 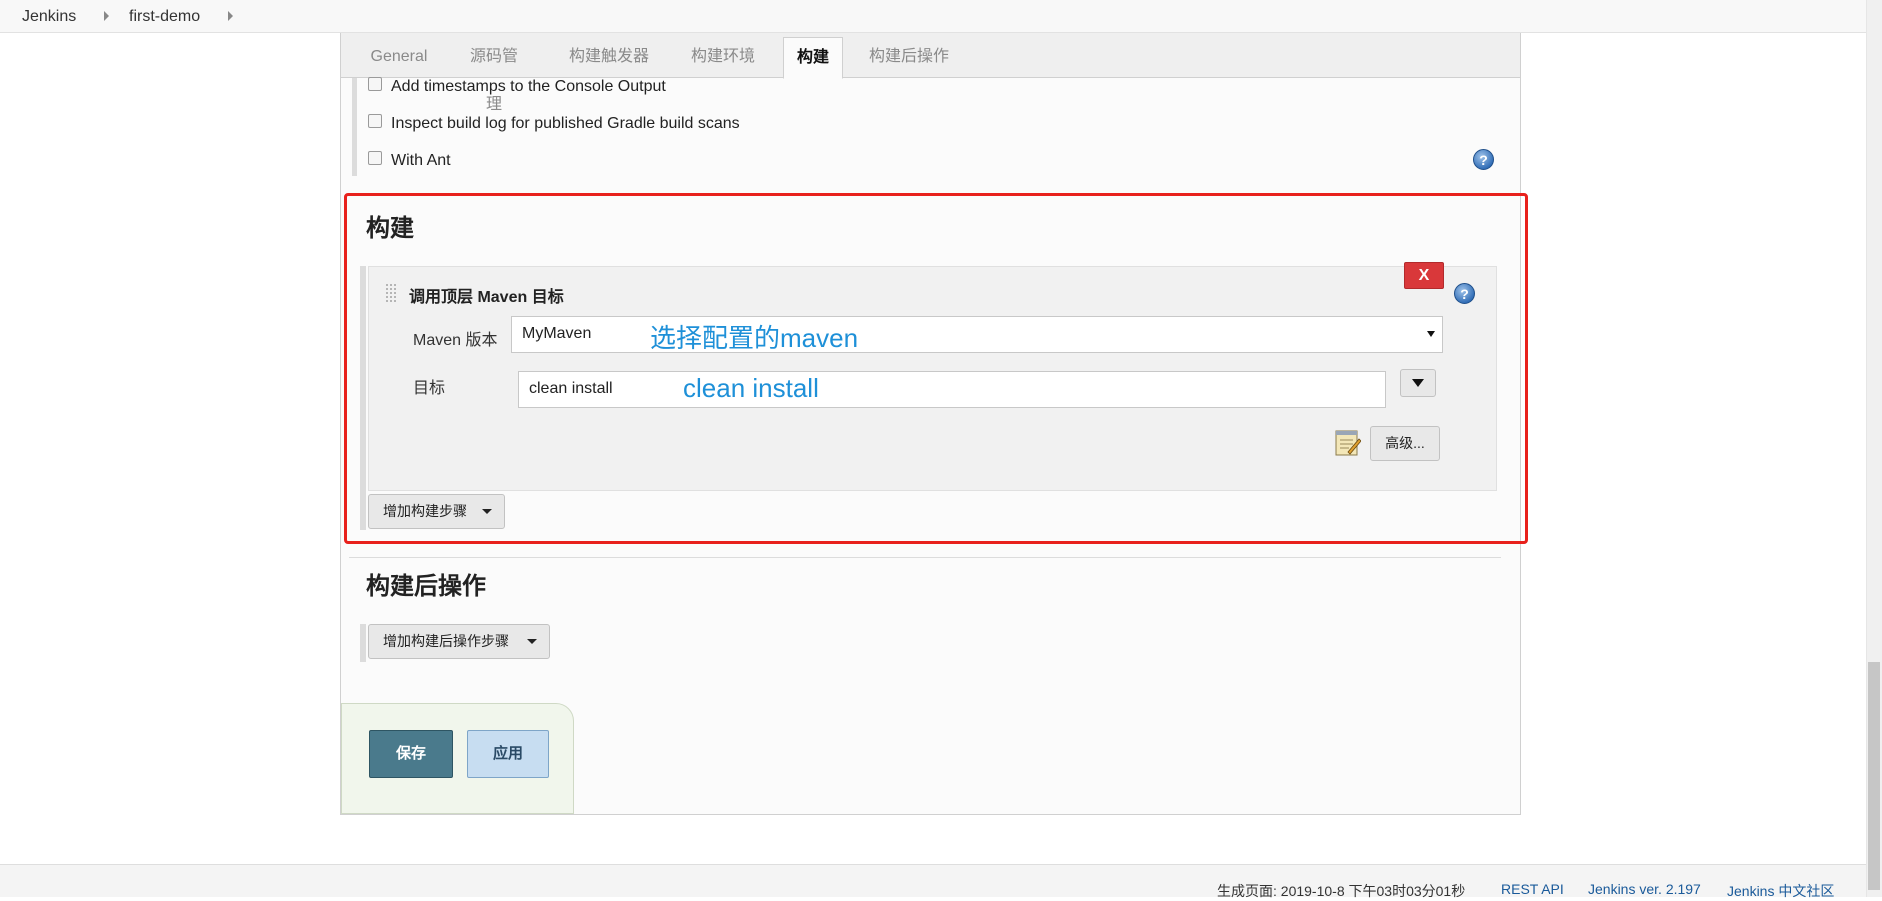 I want to click on add-build-step-label: 增加构建步骤, so click(x=425, y=511).